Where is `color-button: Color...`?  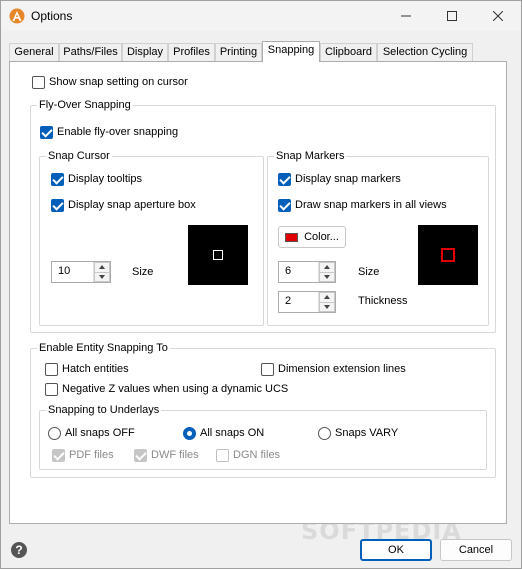
color-button: Color... is located at coordinates (312, 237).